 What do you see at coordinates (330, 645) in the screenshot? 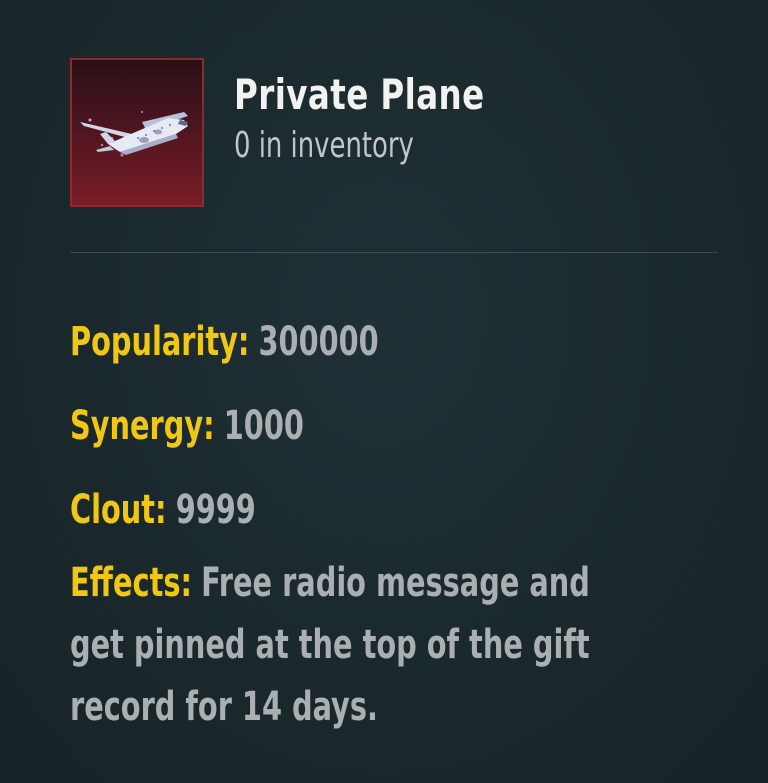
I see `effects-text-2: get pinned at the top of the gift` at bounding box center [330, 645].